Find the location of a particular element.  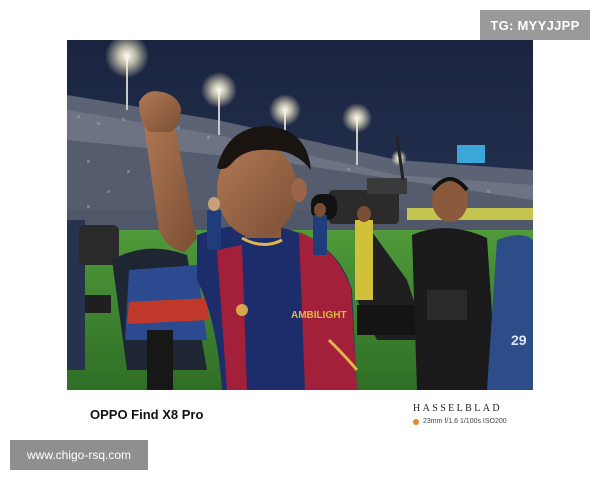

site-watermark: www.chigo-rsq.com is located at coordinates (79, 455).